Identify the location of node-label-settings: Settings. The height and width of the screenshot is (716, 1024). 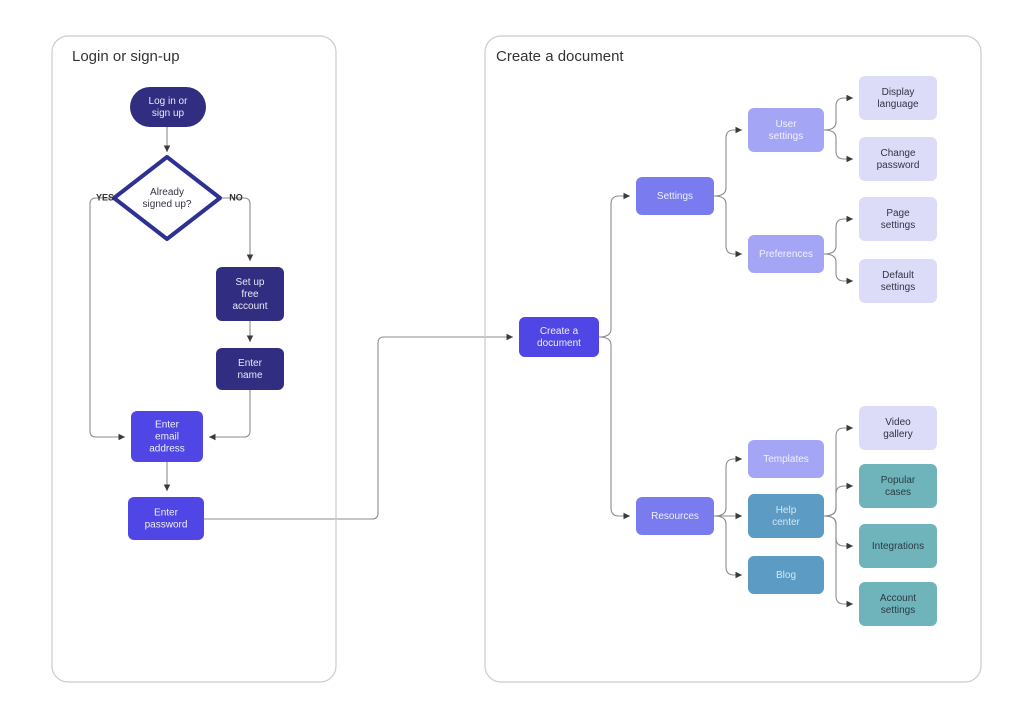
(675, 196).